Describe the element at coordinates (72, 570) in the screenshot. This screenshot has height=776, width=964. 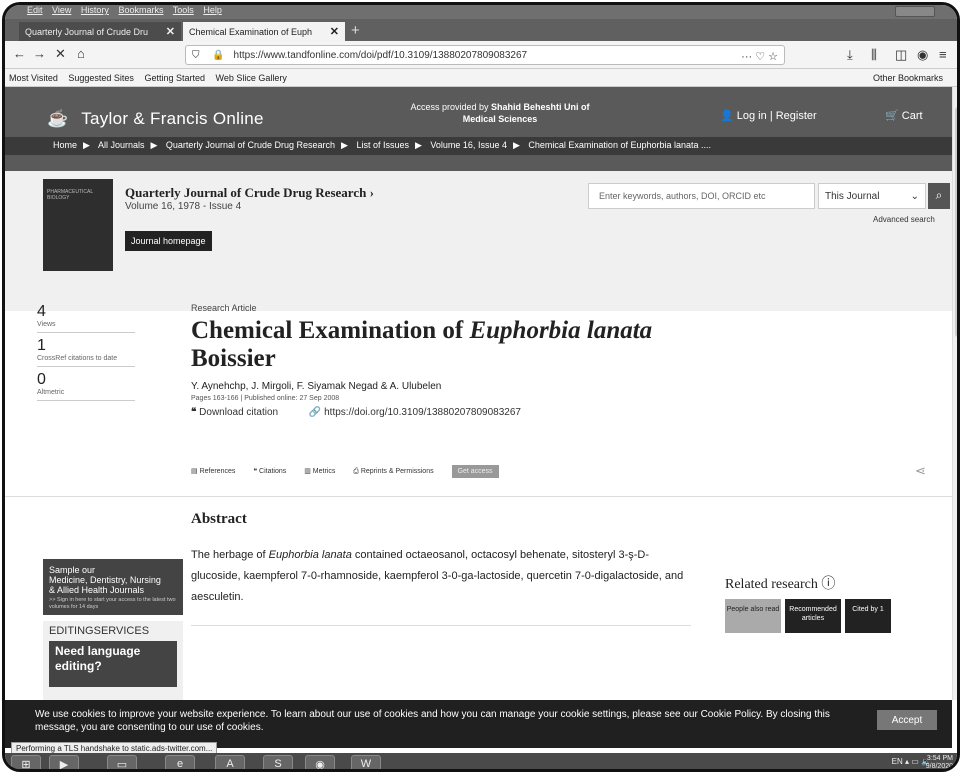
I see `ad-line-1: Sample our` at that location.